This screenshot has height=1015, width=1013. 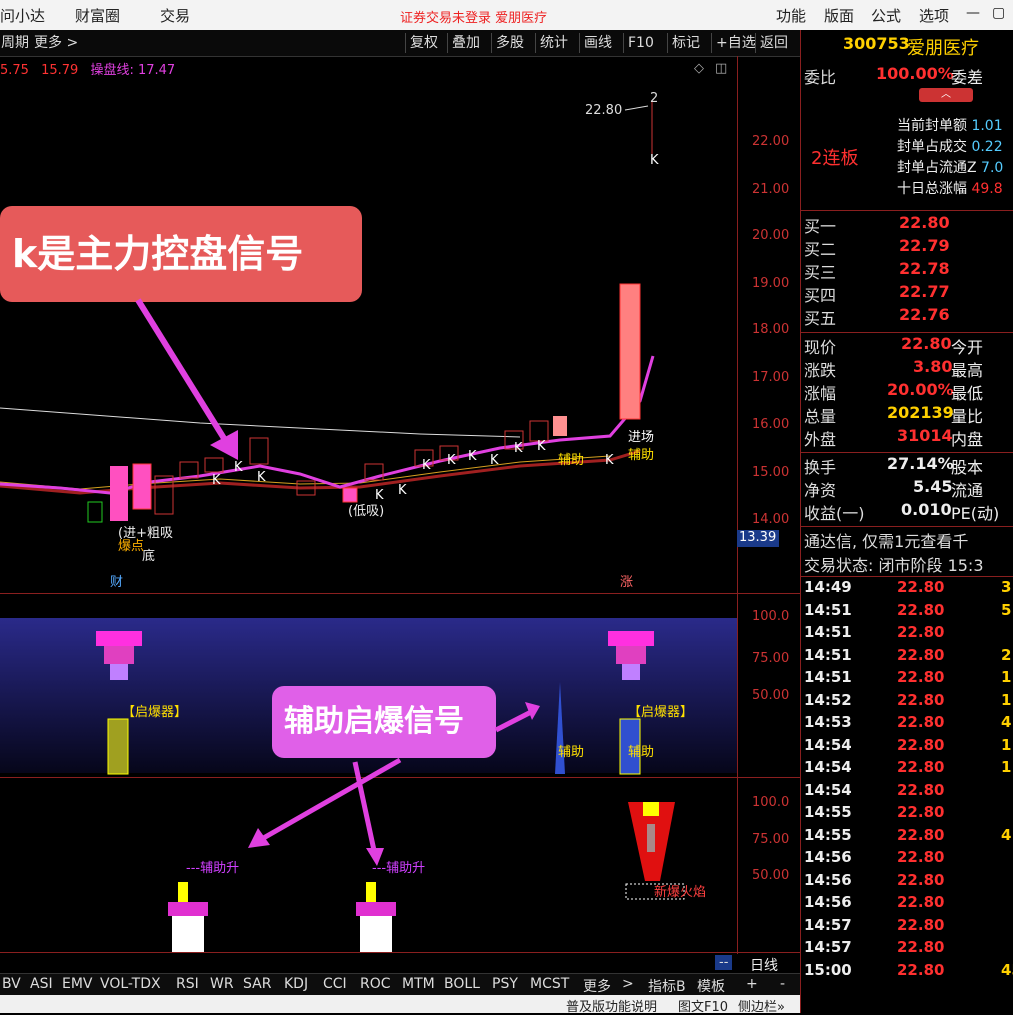 I want to click on tab-rsi: RSI, so click(x=187, y=984).